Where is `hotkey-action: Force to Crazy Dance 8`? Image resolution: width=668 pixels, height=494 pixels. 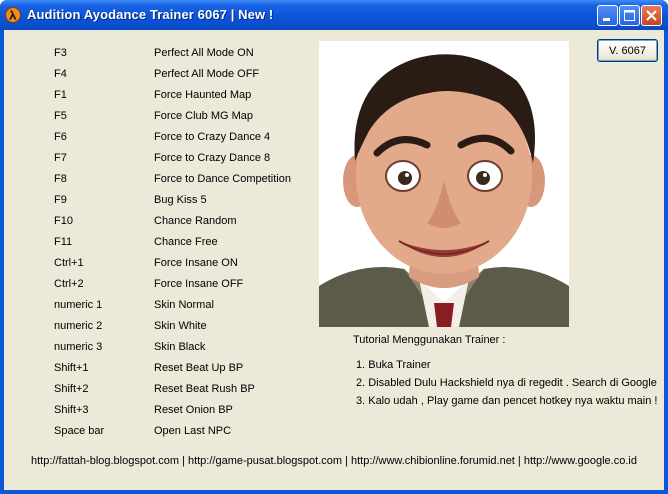
hotkey-action: Force to Crazy Dance 8 is located at coordinates (212, 158).